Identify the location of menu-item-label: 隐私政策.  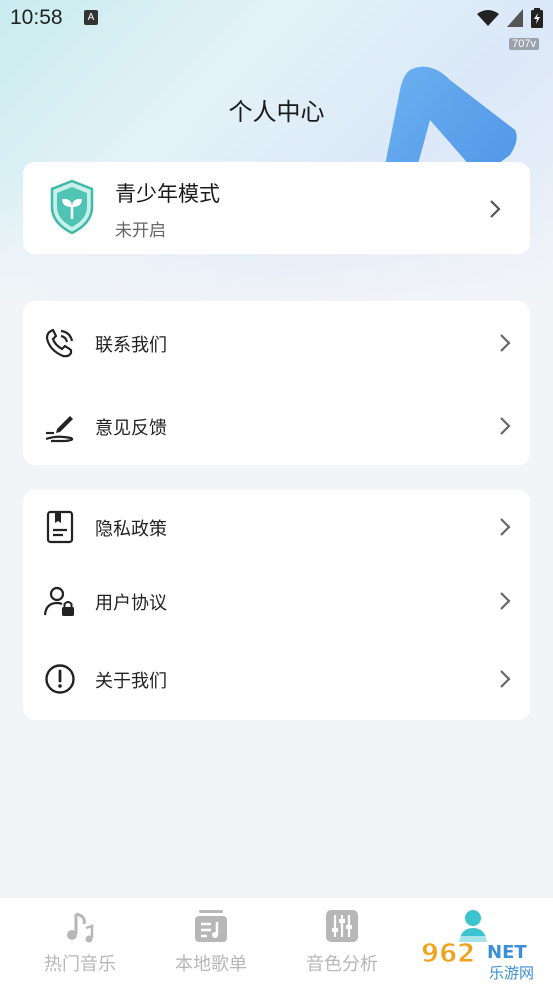
(131, 529).